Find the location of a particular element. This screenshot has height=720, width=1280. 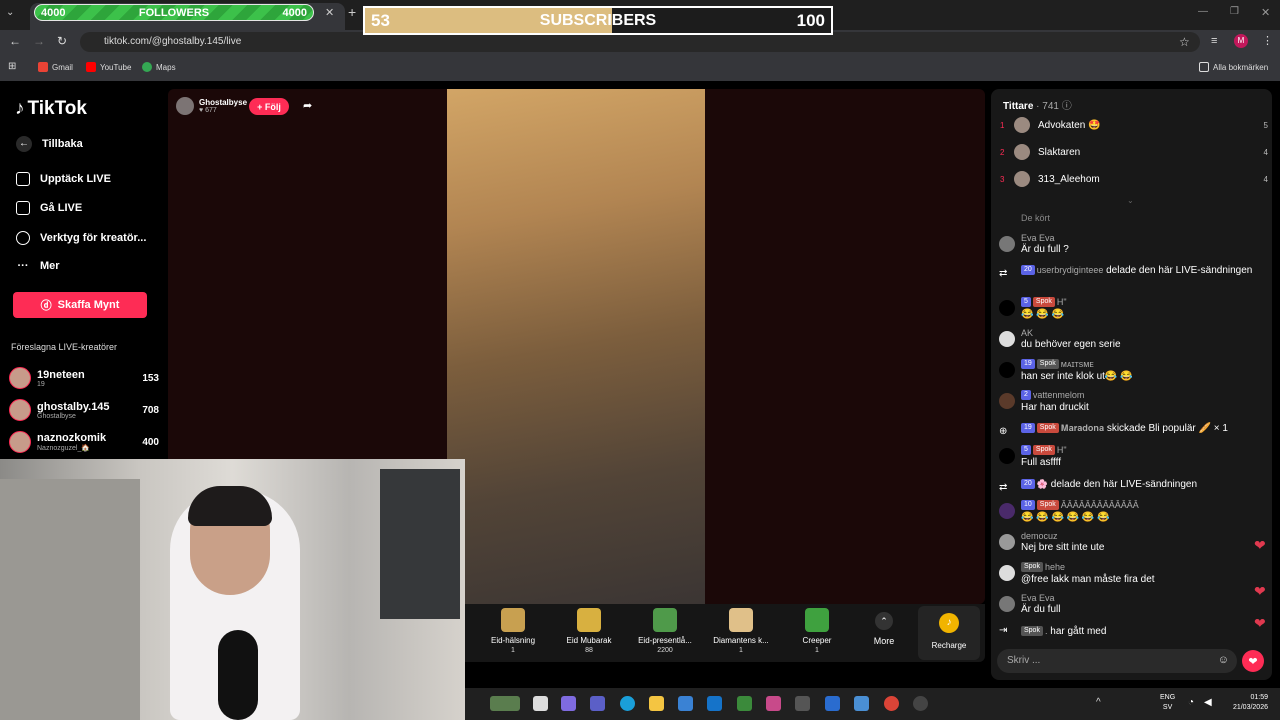

top-viewer-item: 3 313_Aleehom 4 is located at coordinates (1134, 179).